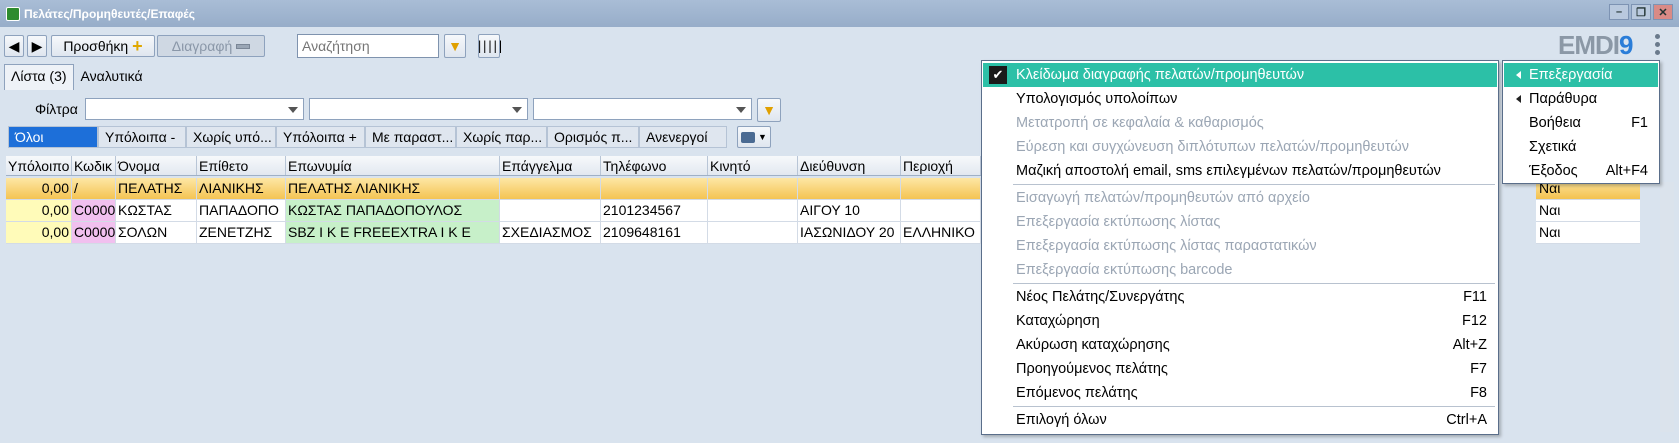 The width and height of the screenshot is (1679, 443). I want to click on clear-filters-button: ▼, so click(769, 110).